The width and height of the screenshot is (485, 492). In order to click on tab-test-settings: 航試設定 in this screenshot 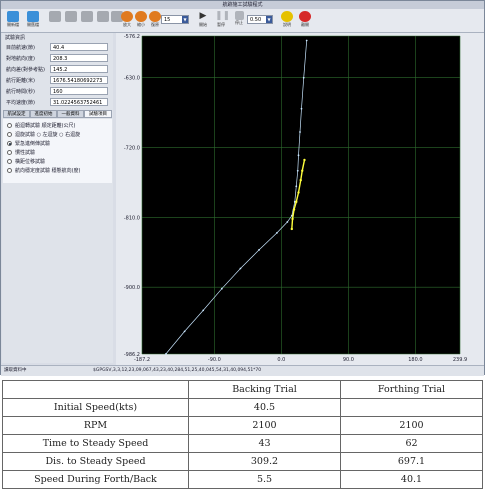, I will do `click(16, 114)`.